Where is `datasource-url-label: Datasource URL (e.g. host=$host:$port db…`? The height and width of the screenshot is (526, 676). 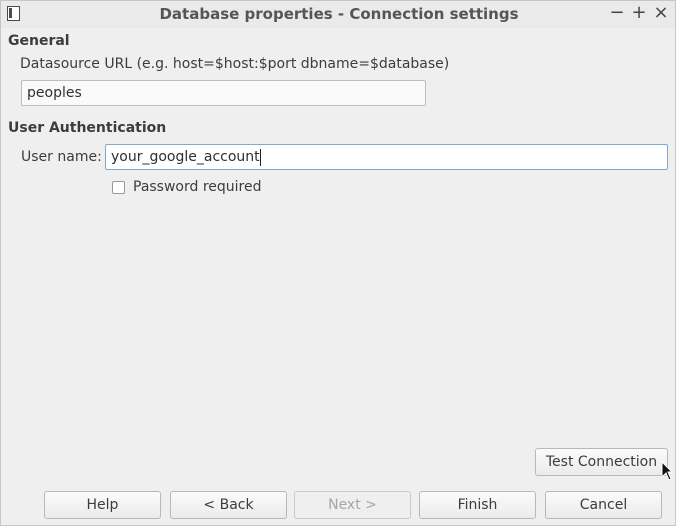 datasource-url-label: Datasource URL (e.g. host=$host:$port db… is located at coordinates (235, 64).